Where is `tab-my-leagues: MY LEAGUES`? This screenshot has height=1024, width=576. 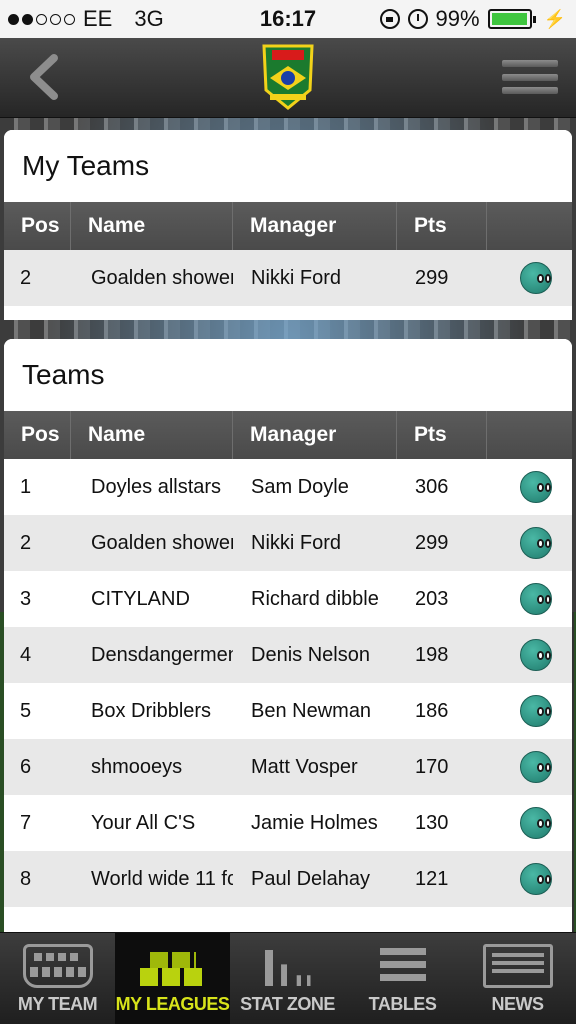 tab-my-leagues: MY LEAGUES is located at coordinates (172, 978).